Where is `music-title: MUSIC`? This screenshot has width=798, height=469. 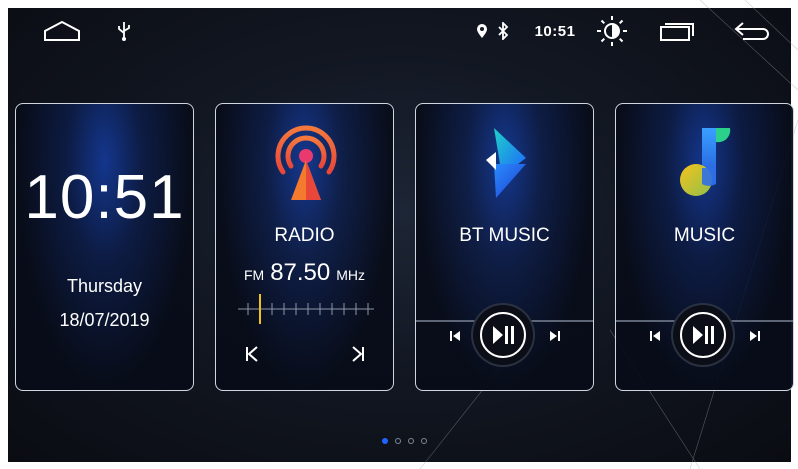
music-title: MUSIC is located at coordinates (704, 235).